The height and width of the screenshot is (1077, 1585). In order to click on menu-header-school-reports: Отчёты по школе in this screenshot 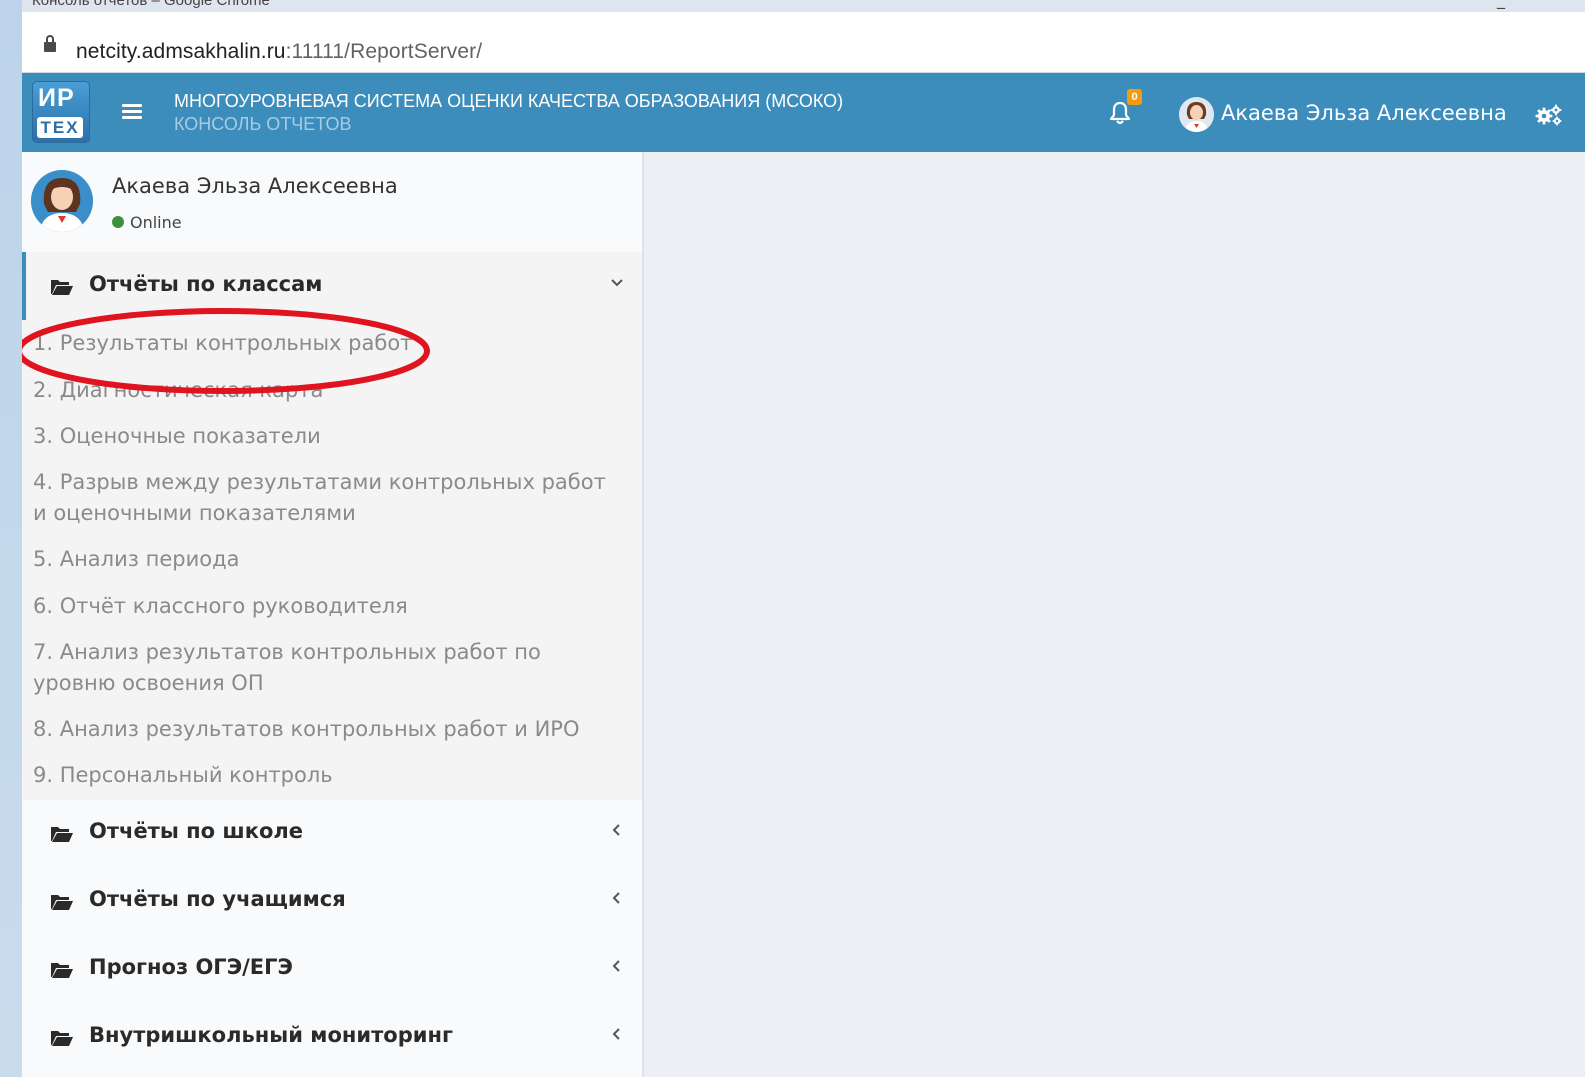, I will do `click(332, 834)`.